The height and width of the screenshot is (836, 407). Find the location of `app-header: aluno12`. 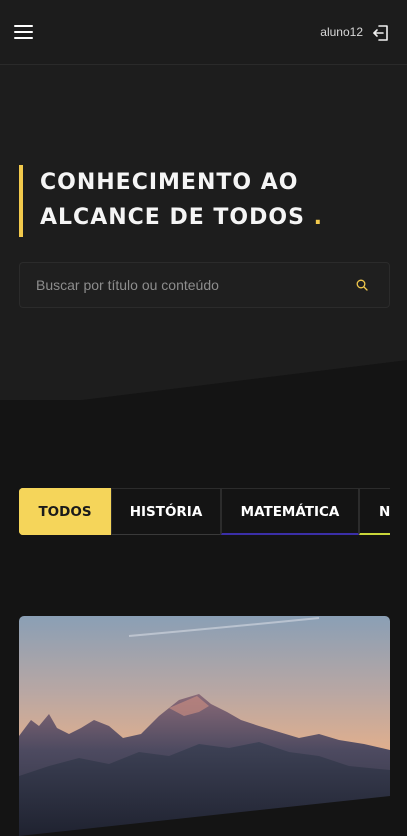

app-header: aluno12 is located at coordinates (203, 32).